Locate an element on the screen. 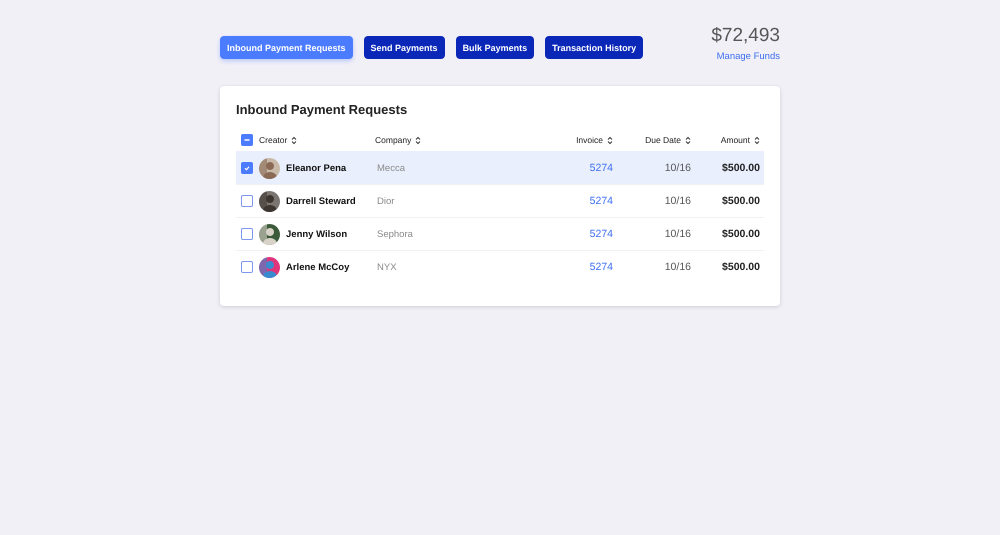  check-icon is located at coordinates (247, 168).